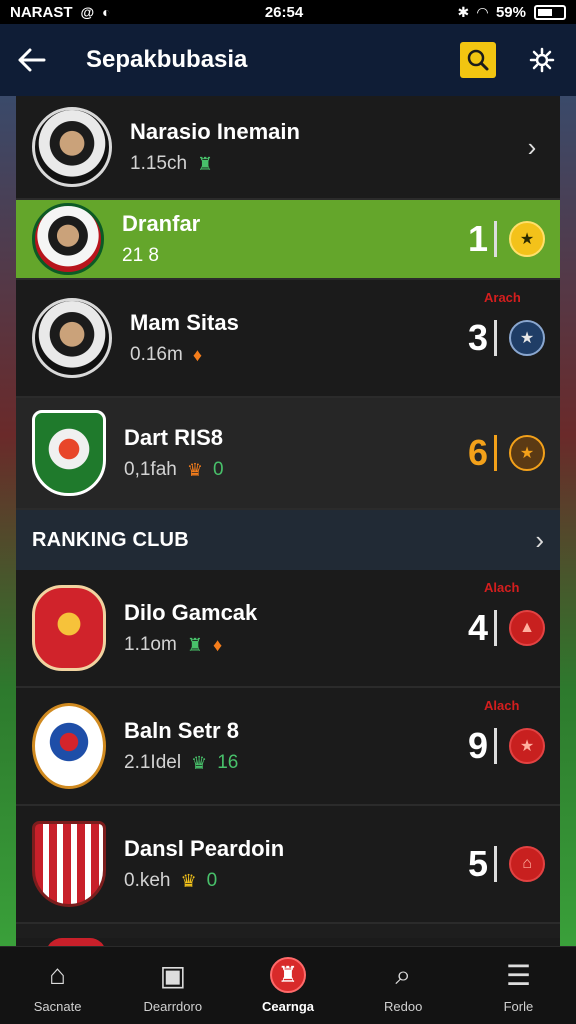 The height and width of the screenshot is (1024, 576). What do you see at coordinates (156, 354) in the screenshot?
I see `player-stat: 0.16m` at bounding box center [156, 354].